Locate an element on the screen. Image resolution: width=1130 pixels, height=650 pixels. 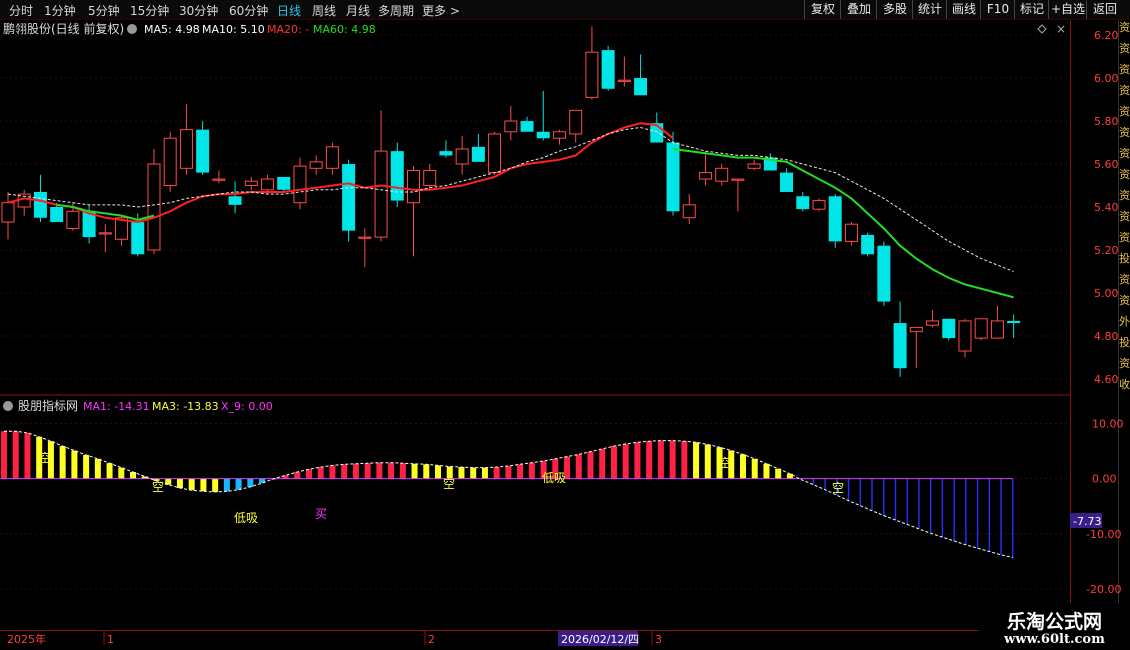
close-icon: × is located at coordinates (1061, 29).